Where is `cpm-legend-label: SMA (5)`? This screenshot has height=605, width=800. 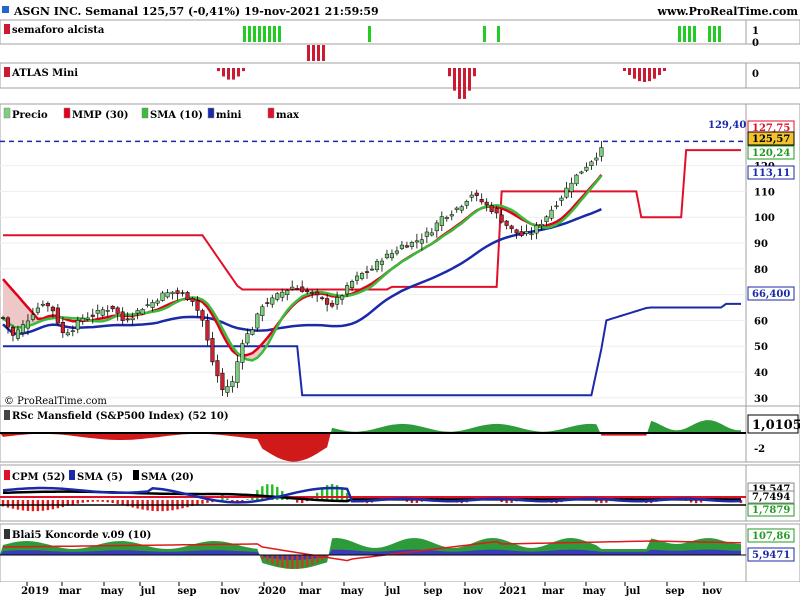
cpm-legend-label: SMA (5) is located at coordinates (100, 477).